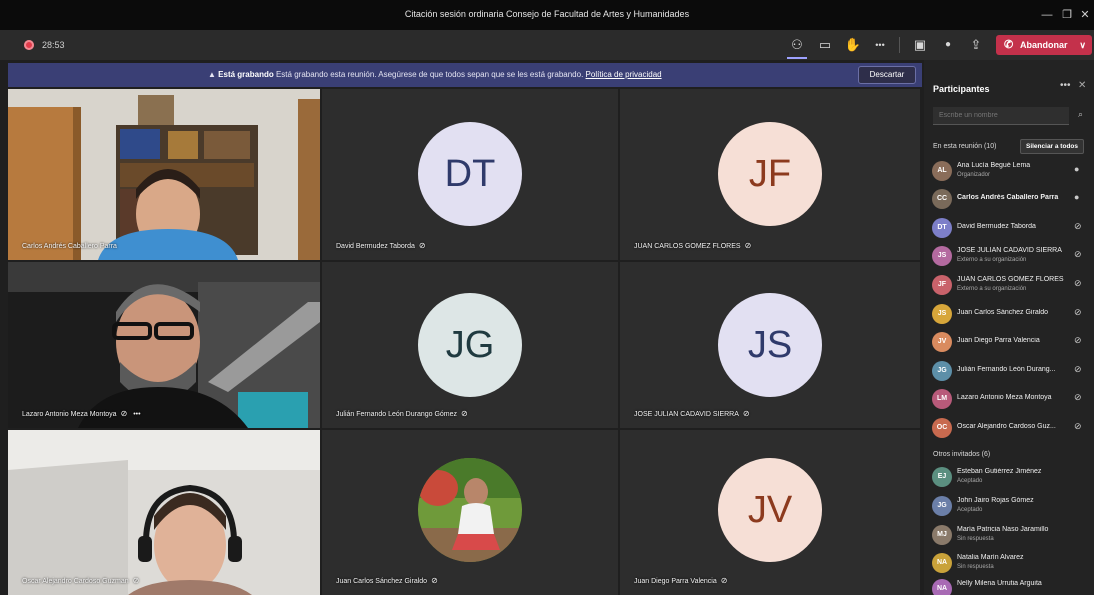  What do you see at coordinates (994, 165) in the screenshot?
I see `participant-name: Ana Lucía Begué Lema` at bounding box center [994, 165].